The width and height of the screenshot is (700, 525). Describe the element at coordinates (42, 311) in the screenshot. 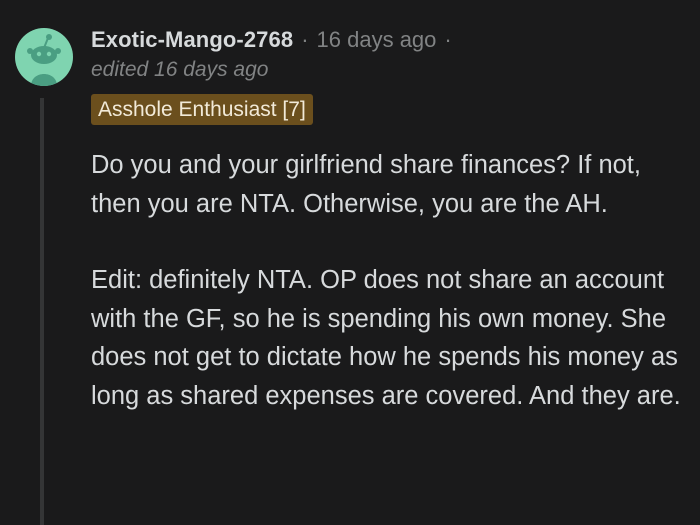

I see `thread-collapse-line` at that location.